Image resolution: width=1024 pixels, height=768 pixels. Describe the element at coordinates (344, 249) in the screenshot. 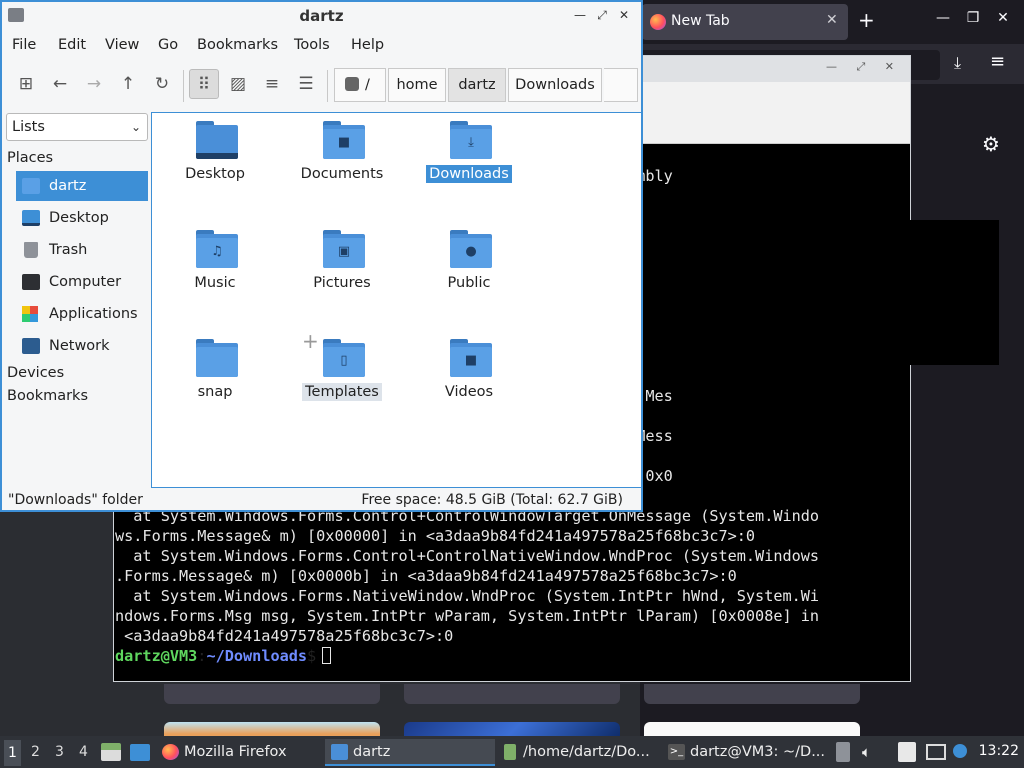

I see `pictures-folder-icon: ▣` at that location.